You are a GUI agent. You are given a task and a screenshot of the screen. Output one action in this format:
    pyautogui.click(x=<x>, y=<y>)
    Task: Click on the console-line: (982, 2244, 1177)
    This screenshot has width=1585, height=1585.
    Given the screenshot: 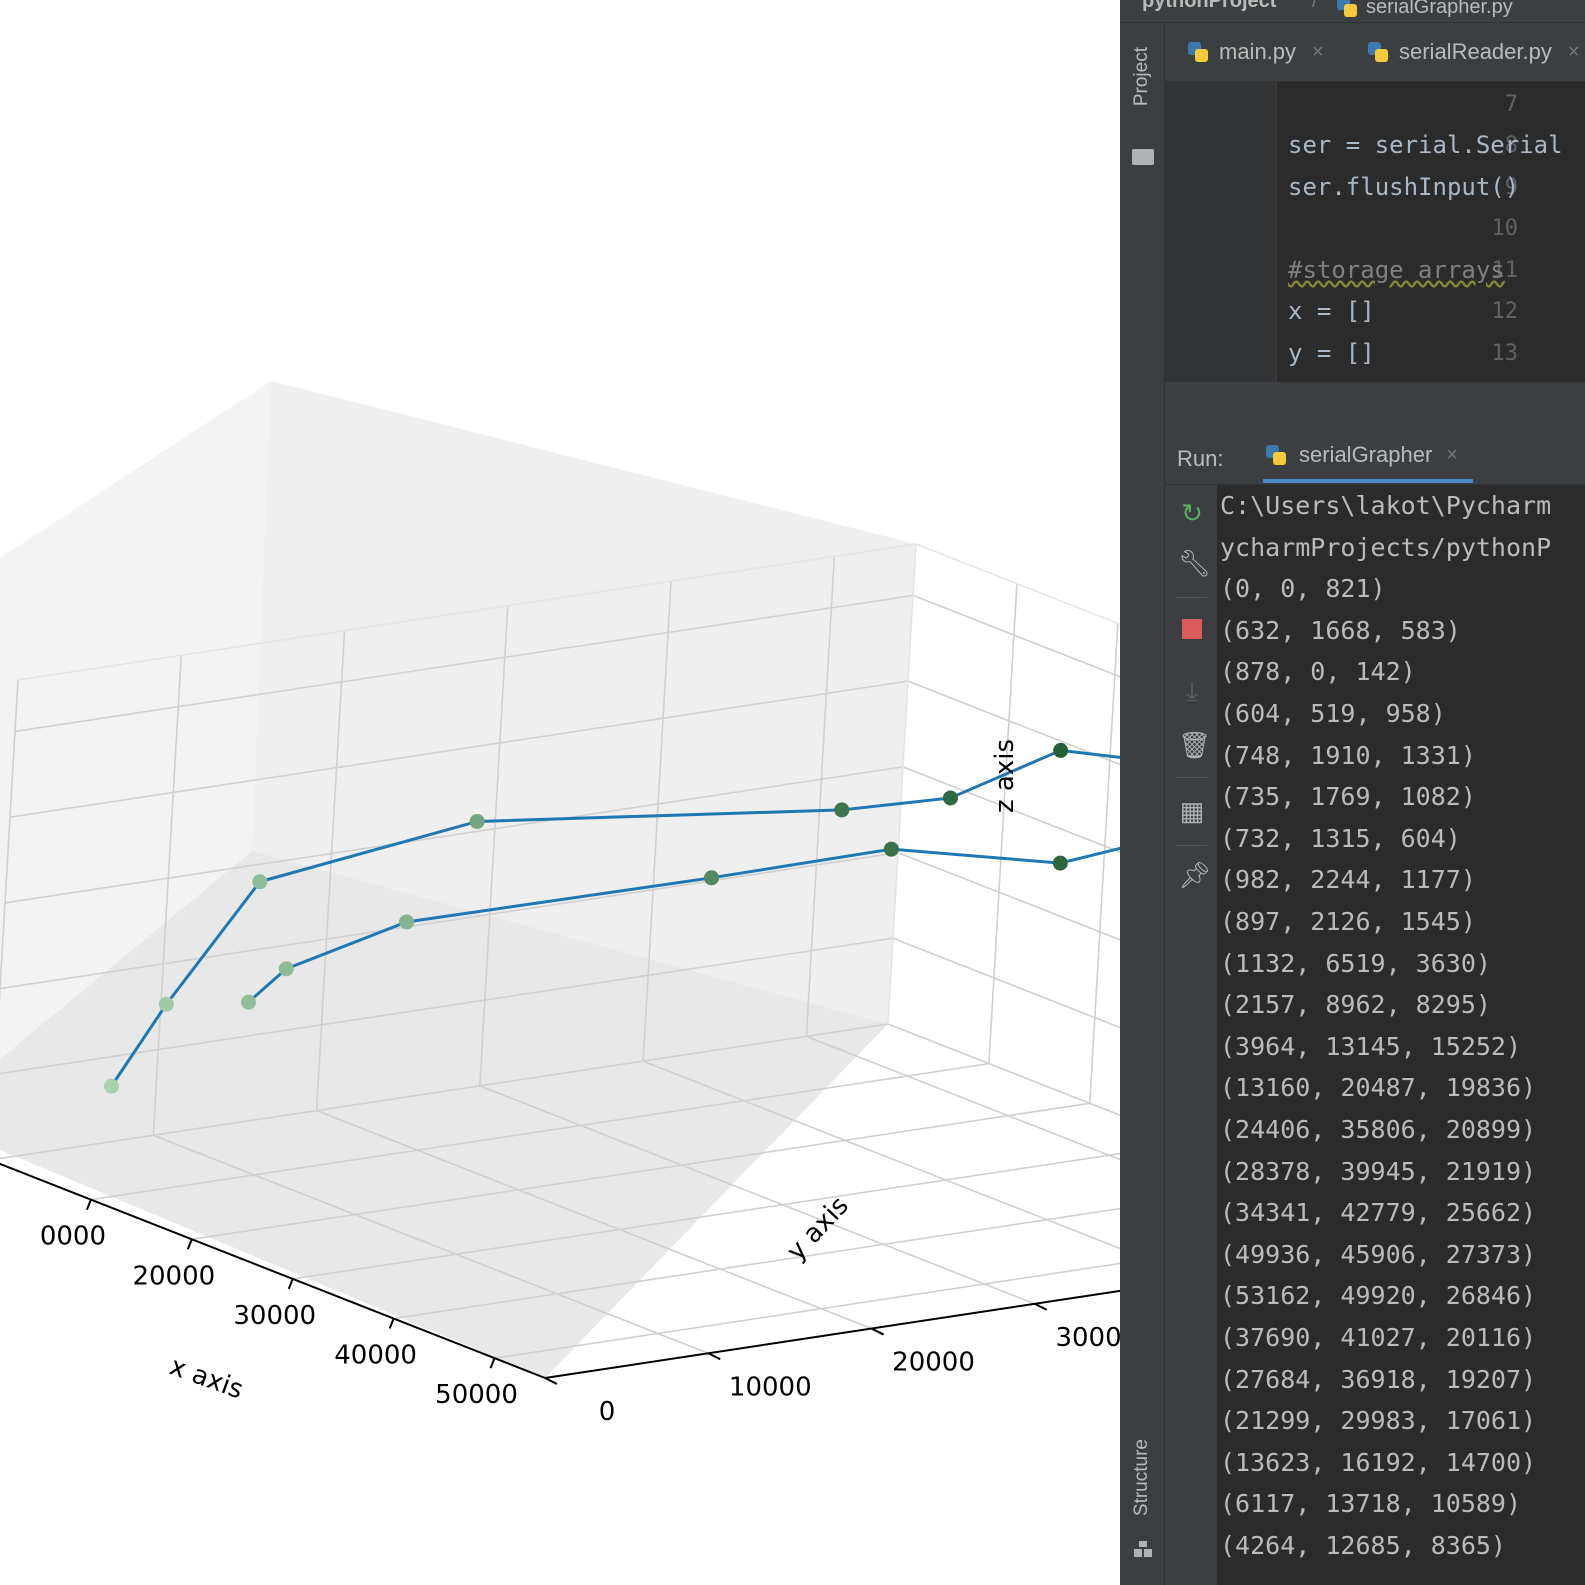 What is the action you would take?
    pyautogui.click(x=1348, y=880)
    